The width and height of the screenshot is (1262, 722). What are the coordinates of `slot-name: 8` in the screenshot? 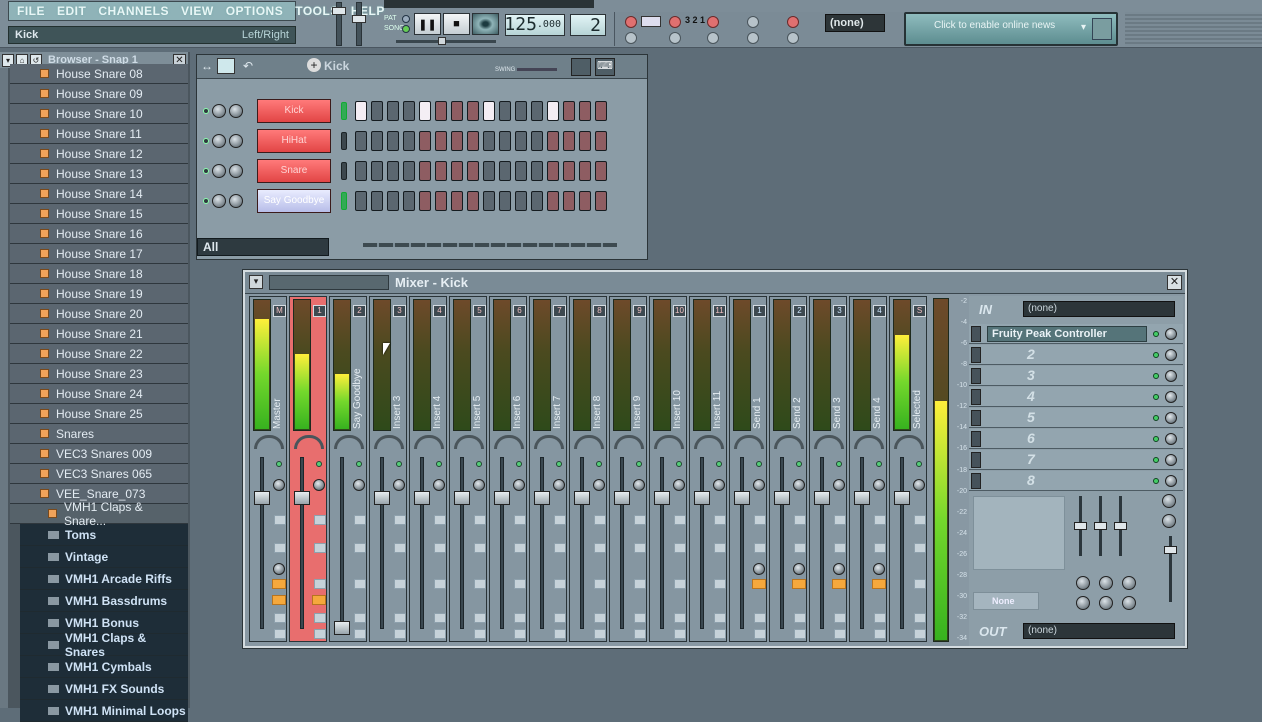 It's located at (1067, 481).